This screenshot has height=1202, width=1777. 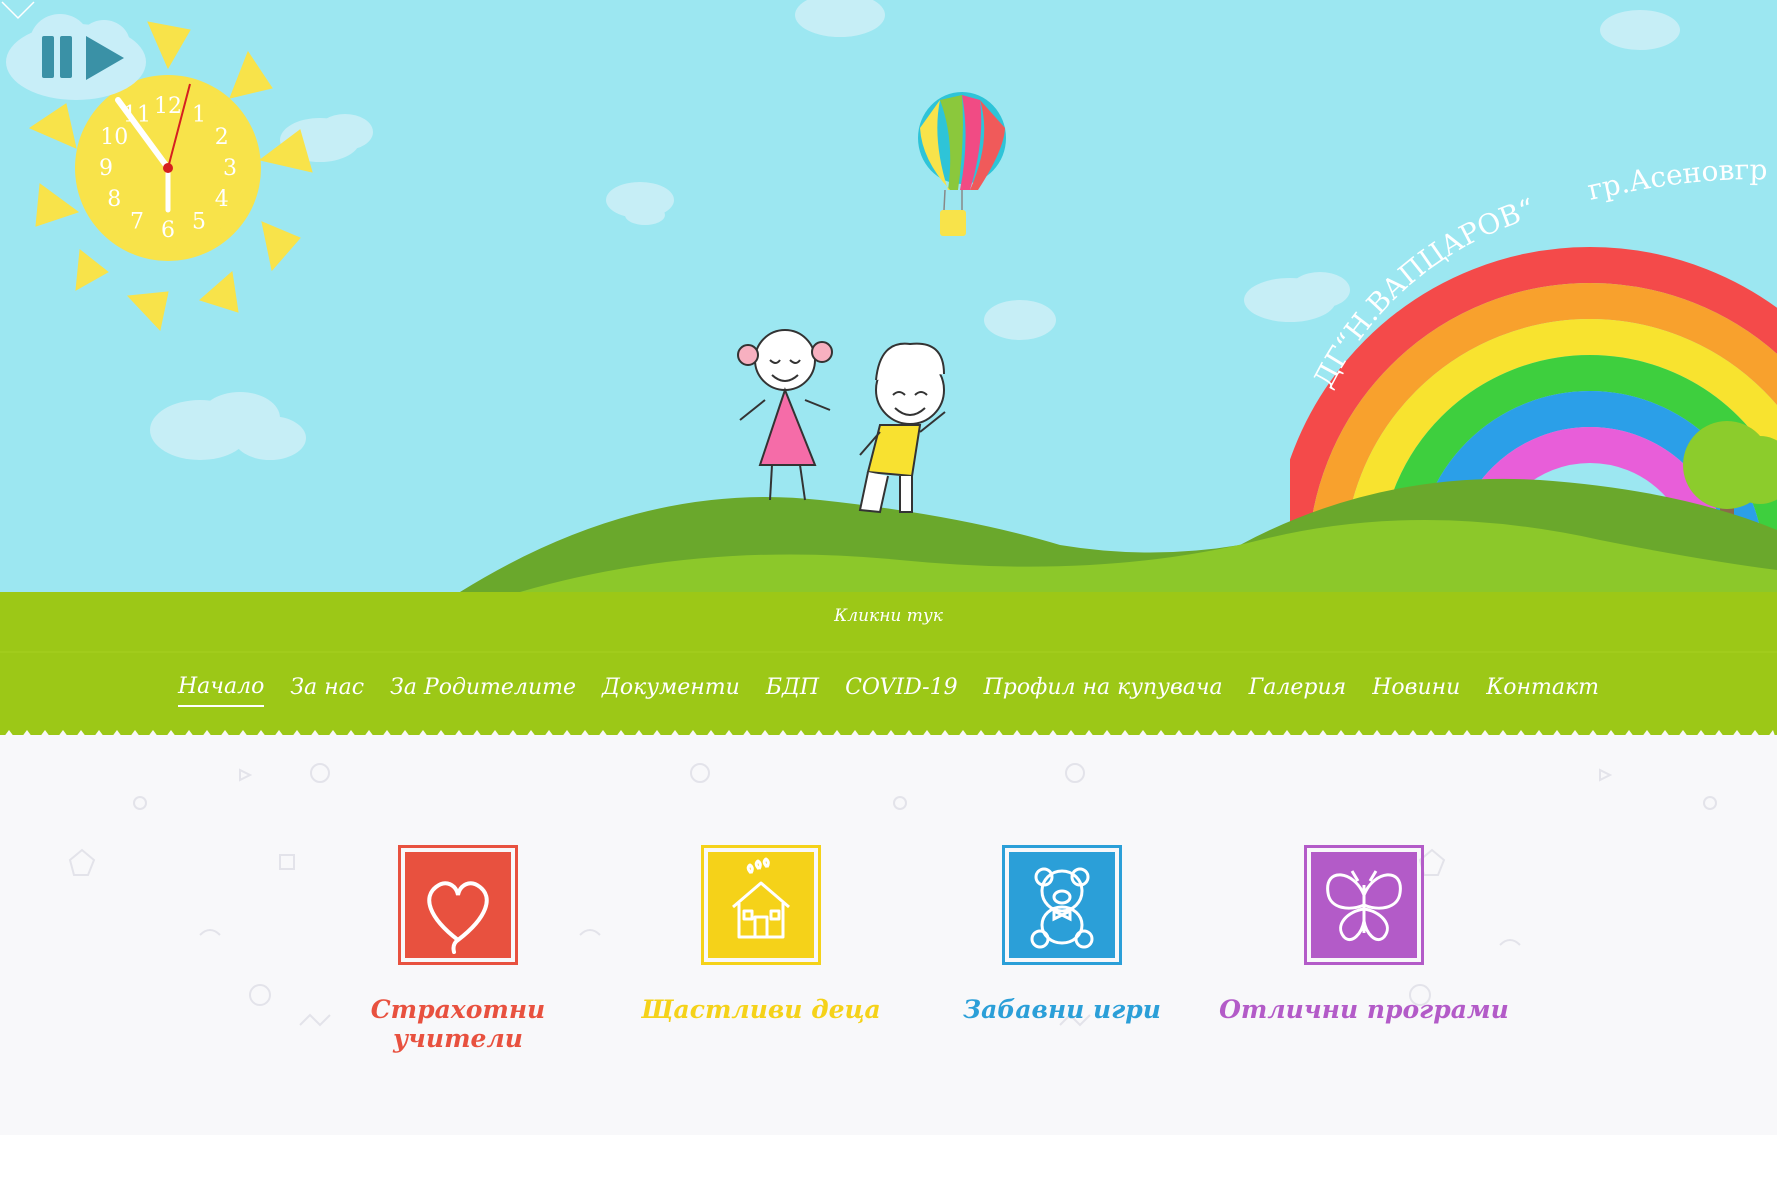 I want to click on clock-number: 3, so click(x=230, y=168).